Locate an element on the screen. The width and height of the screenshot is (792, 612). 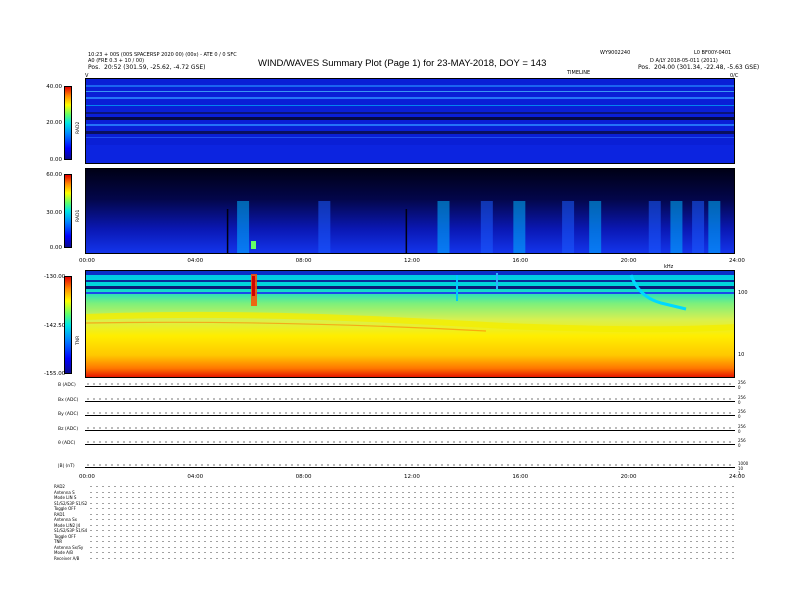
tnr-right-tick-100: 100 is located at coordinates (743, 293).